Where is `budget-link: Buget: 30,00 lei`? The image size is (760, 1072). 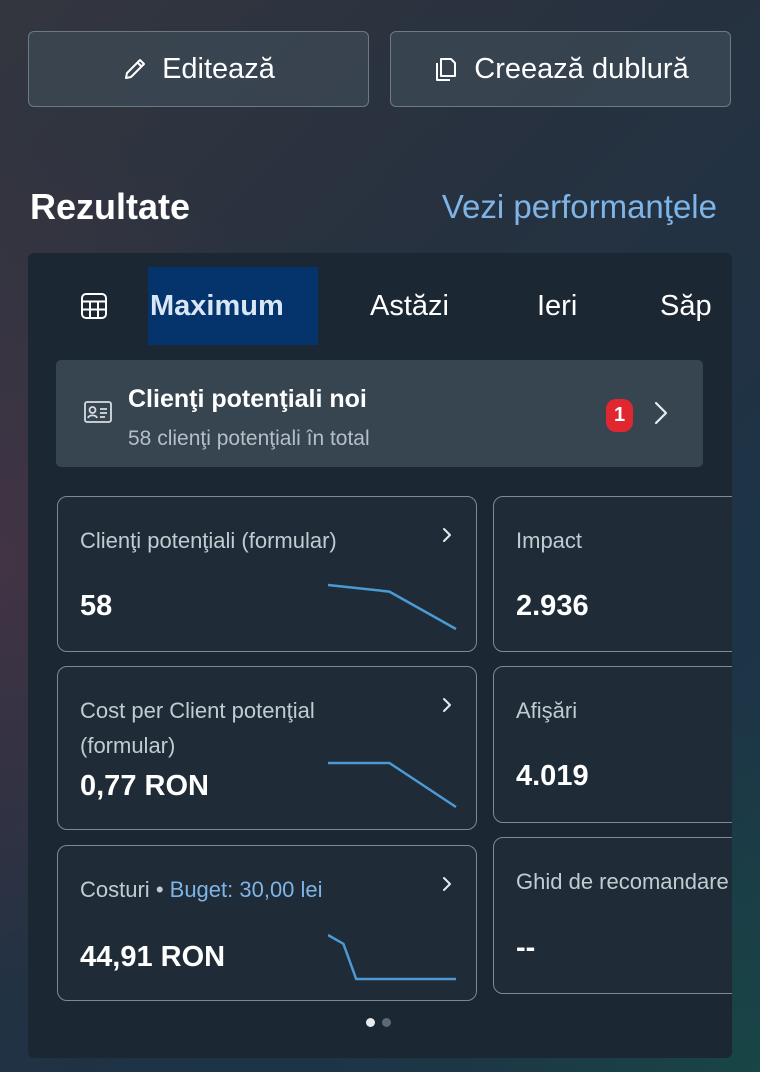 budget-link: Buget: 30,00 lei is located at coordinates (246, 889).